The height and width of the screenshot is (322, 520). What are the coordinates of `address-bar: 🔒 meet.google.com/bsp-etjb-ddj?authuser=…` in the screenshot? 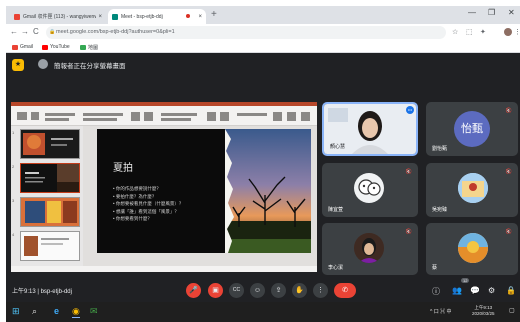 It's located at (246, 32).